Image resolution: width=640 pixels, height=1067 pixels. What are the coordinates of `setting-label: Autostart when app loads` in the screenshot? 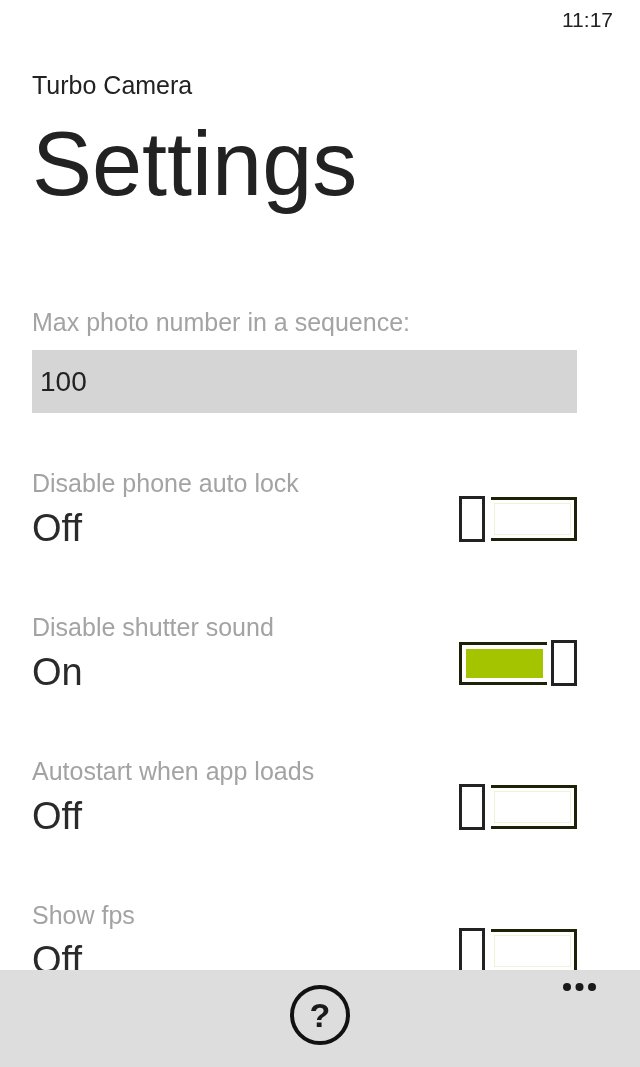 It's located at (173, 771).